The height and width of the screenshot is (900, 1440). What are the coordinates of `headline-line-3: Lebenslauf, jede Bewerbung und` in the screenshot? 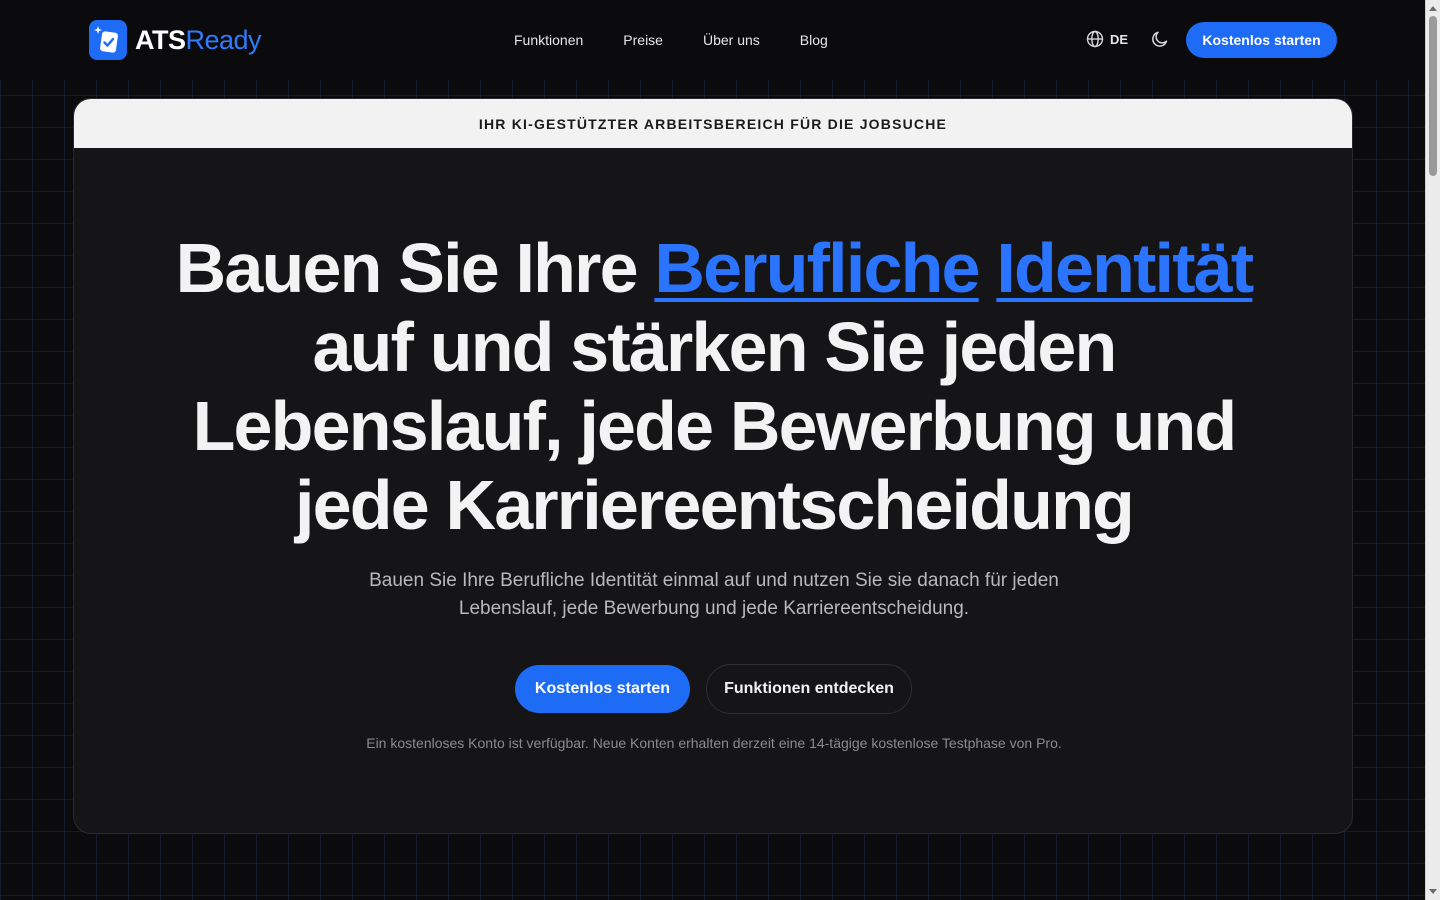 It's located at (715, 426).